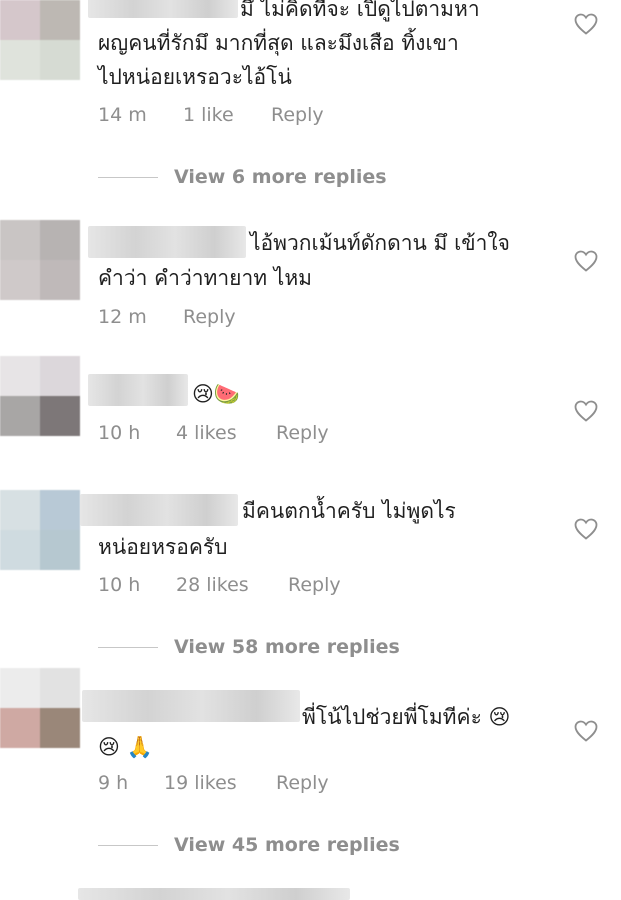 The image size is (621, 900). I want to click on comment-text: ไอ้พวกเม้นท์ดักดาน มึ เข้าใจ, so click(380, 243).